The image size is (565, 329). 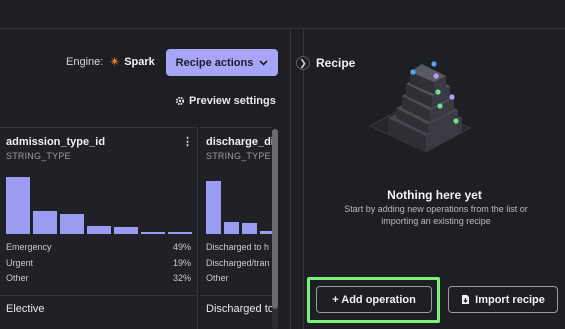 What do you see at coordinates (336, 63) in the screenshot?
I see `recipe-panel-title: Recipe` at bounding box center [336, 63].